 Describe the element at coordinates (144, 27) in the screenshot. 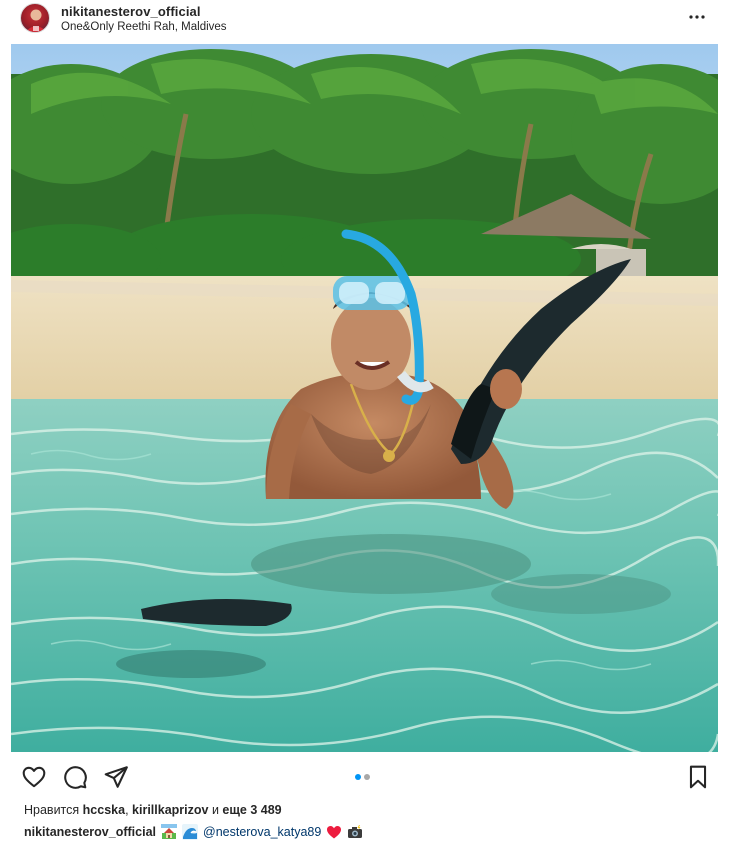

I see `post-location: One&Only Reethi Rah, Maldives` at that location.